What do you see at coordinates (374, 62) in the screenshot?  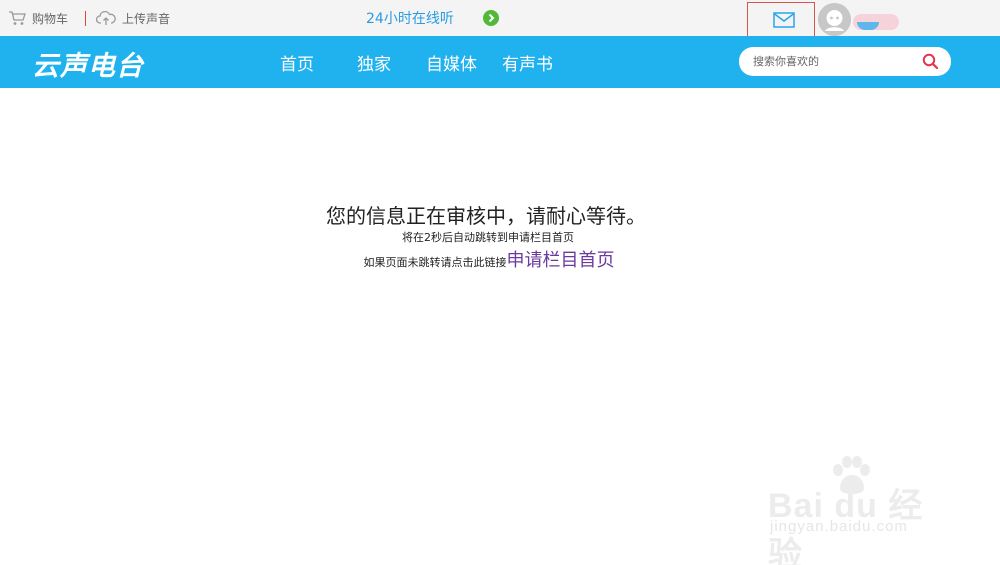 I see `nav-exclusive: 独家` at bounding box center [374, 62].